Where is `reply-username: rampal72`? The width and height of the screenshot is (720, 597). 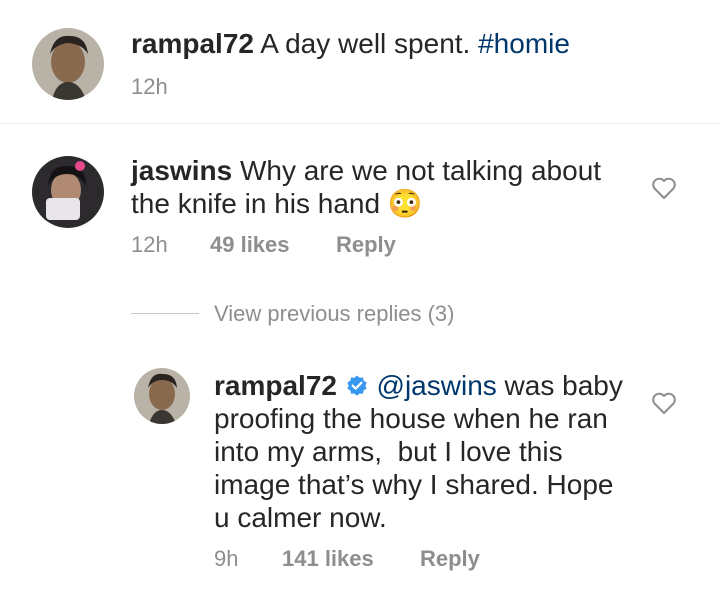
reply-username: rampal72 is located at coordinates (275, 385).